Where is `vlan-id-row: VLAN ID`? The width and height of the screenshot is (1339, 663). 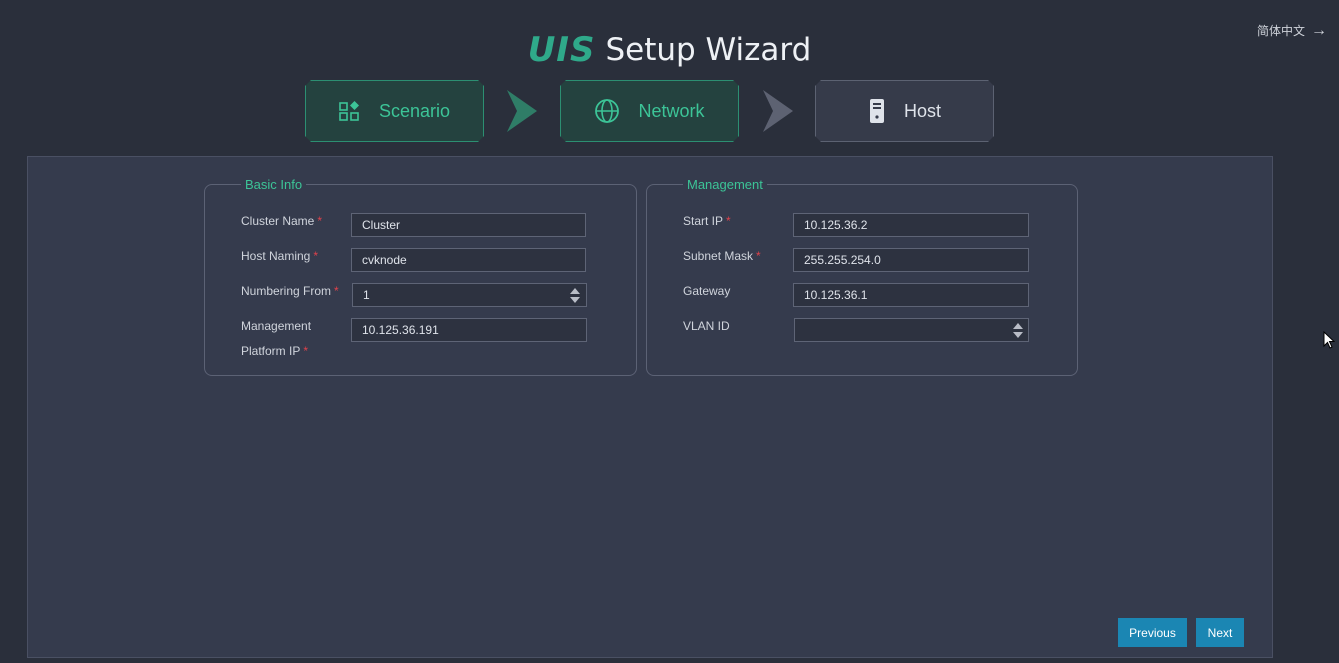
vlan-id-row: VLAN ID is located at coordinates (862, 331).